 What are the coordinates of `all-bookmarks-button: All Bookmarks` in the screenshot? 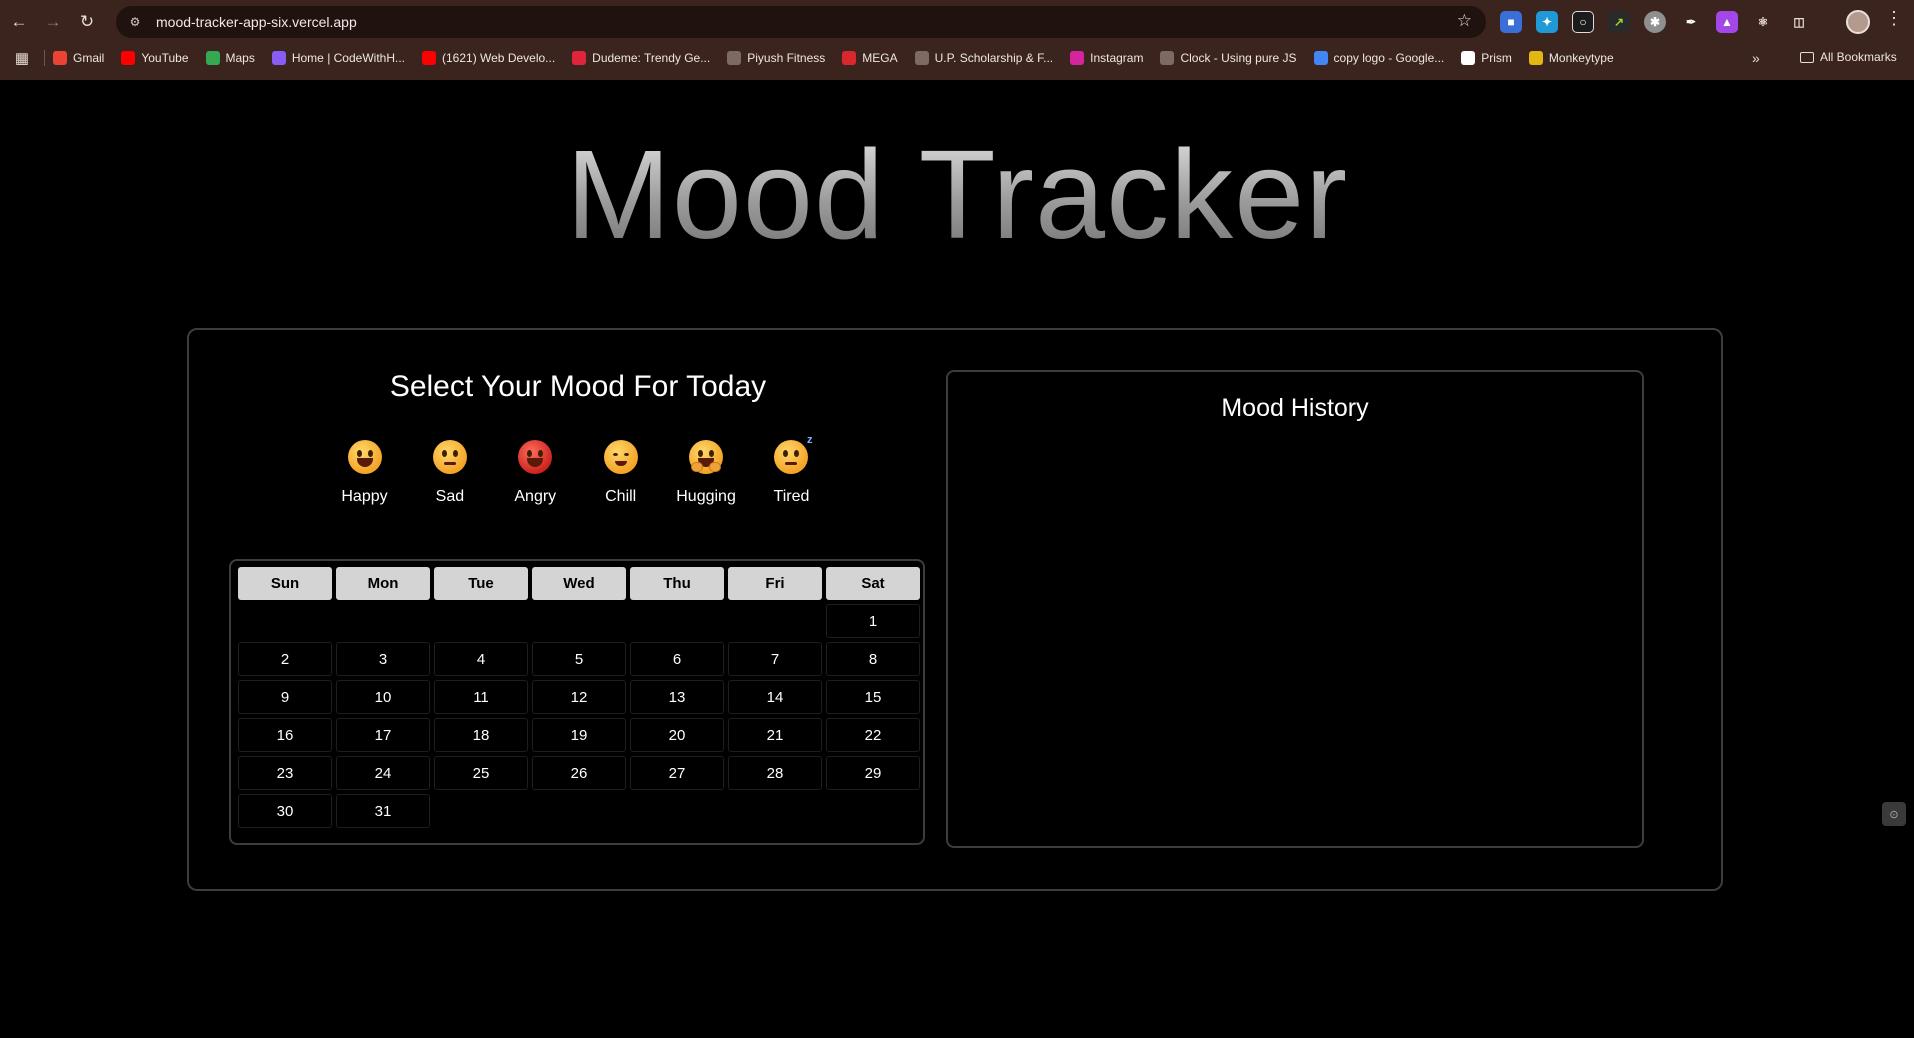 It's located at (1848, 57).